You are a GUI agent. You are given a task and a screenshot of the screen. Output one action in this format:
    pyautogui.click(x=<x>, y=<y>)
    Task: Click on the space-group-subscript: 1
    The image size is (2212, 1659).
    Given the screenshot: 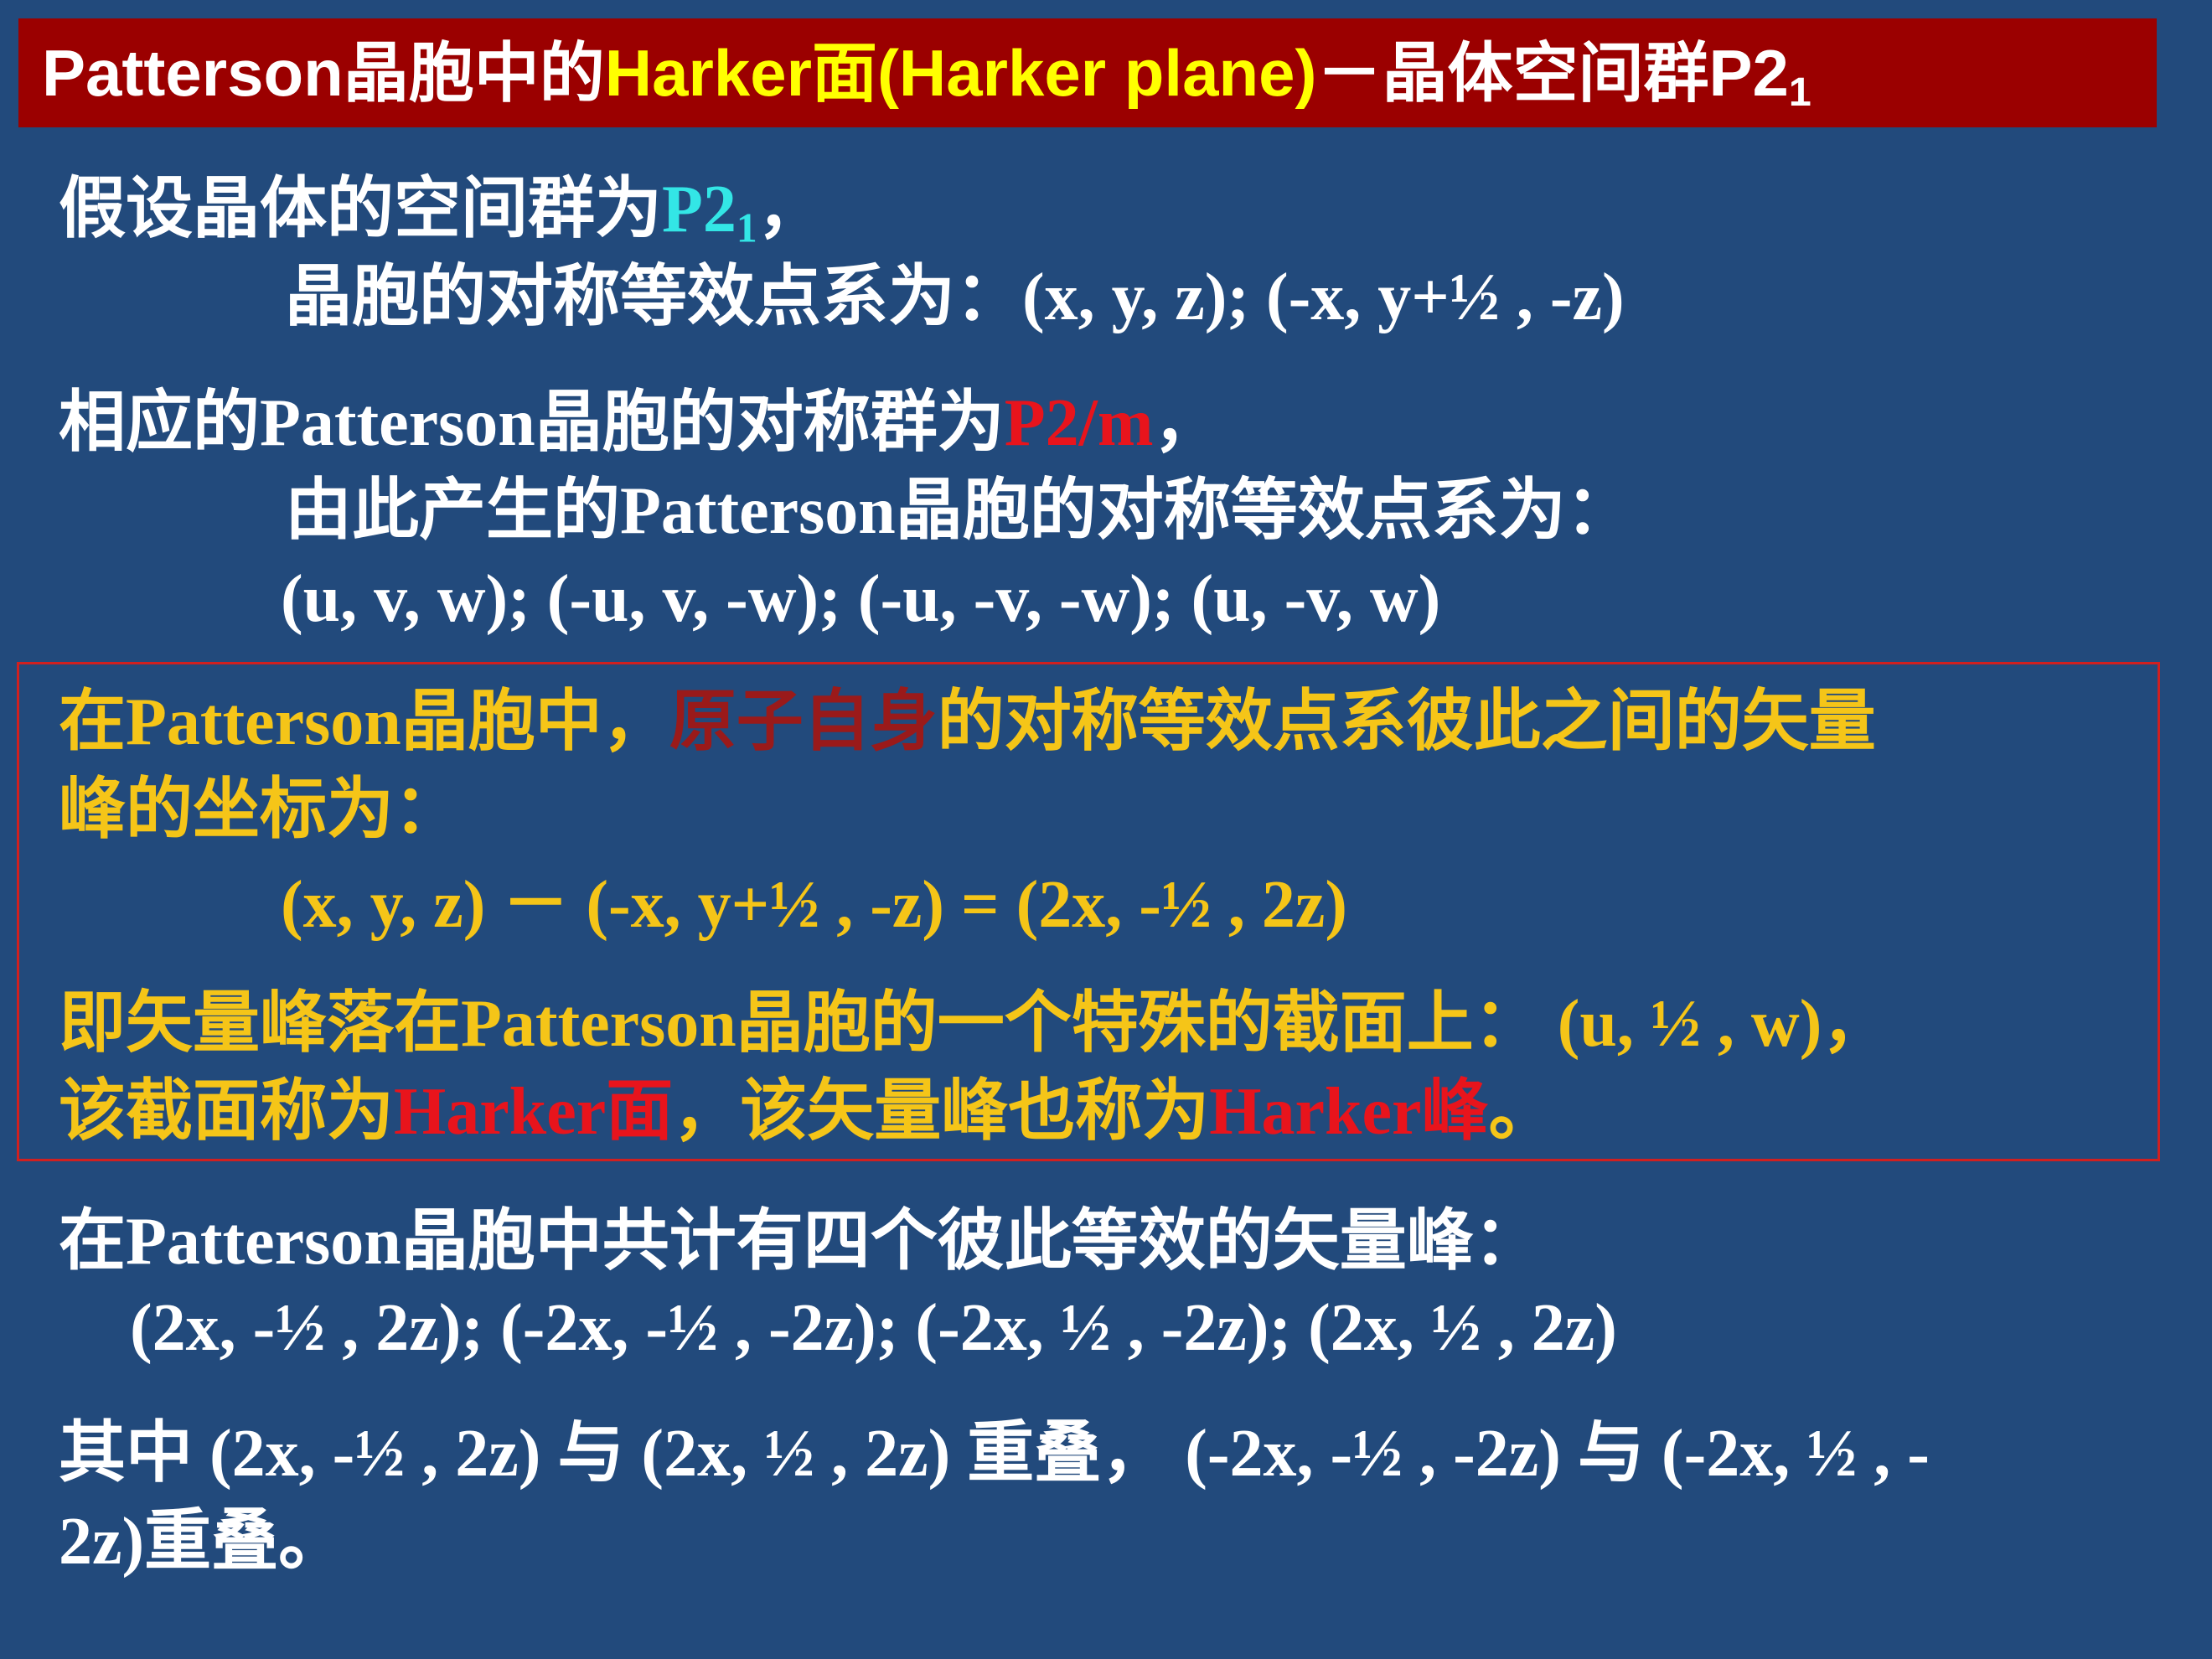 What is the action you would take?
    pyautogui.click(x=746, y=228)
    